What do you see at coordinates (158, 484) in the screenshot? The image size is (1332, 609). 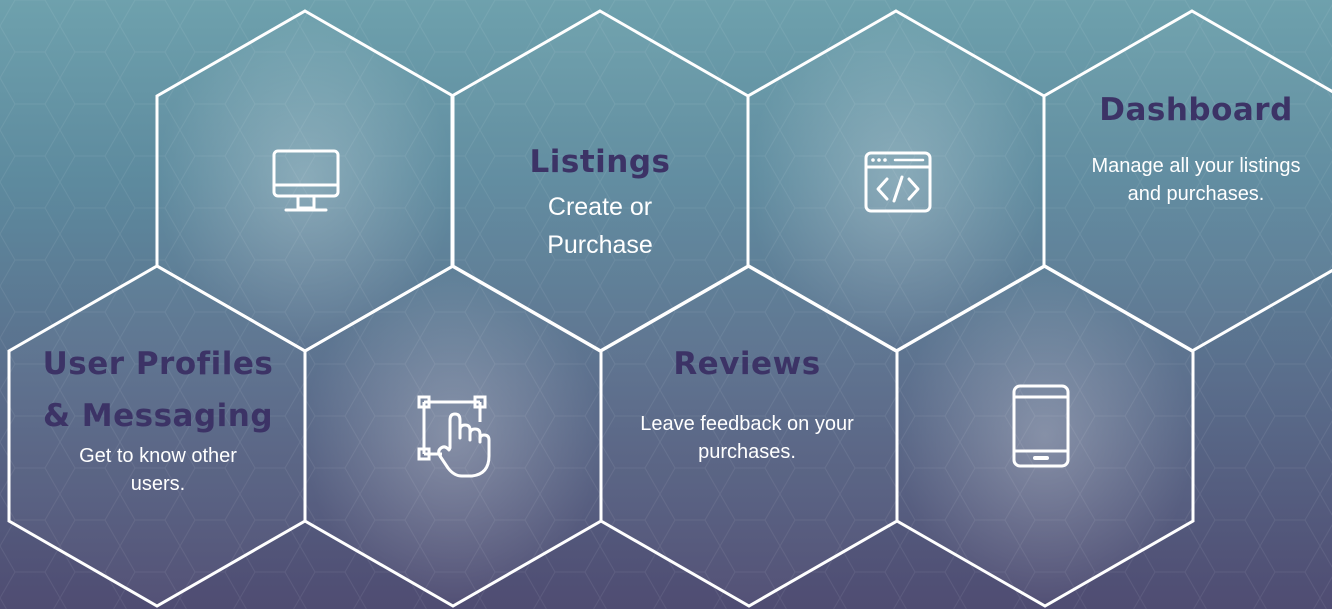 I see `profiles-desc-line2: users.` at bounding box center [158, 484].